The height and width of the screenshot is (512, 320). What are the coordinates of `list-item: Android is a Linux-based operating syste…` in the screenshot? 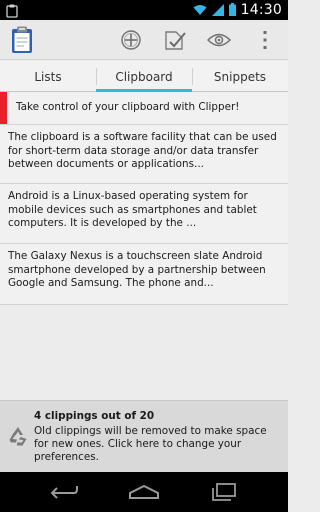 It's located at (144, 214).